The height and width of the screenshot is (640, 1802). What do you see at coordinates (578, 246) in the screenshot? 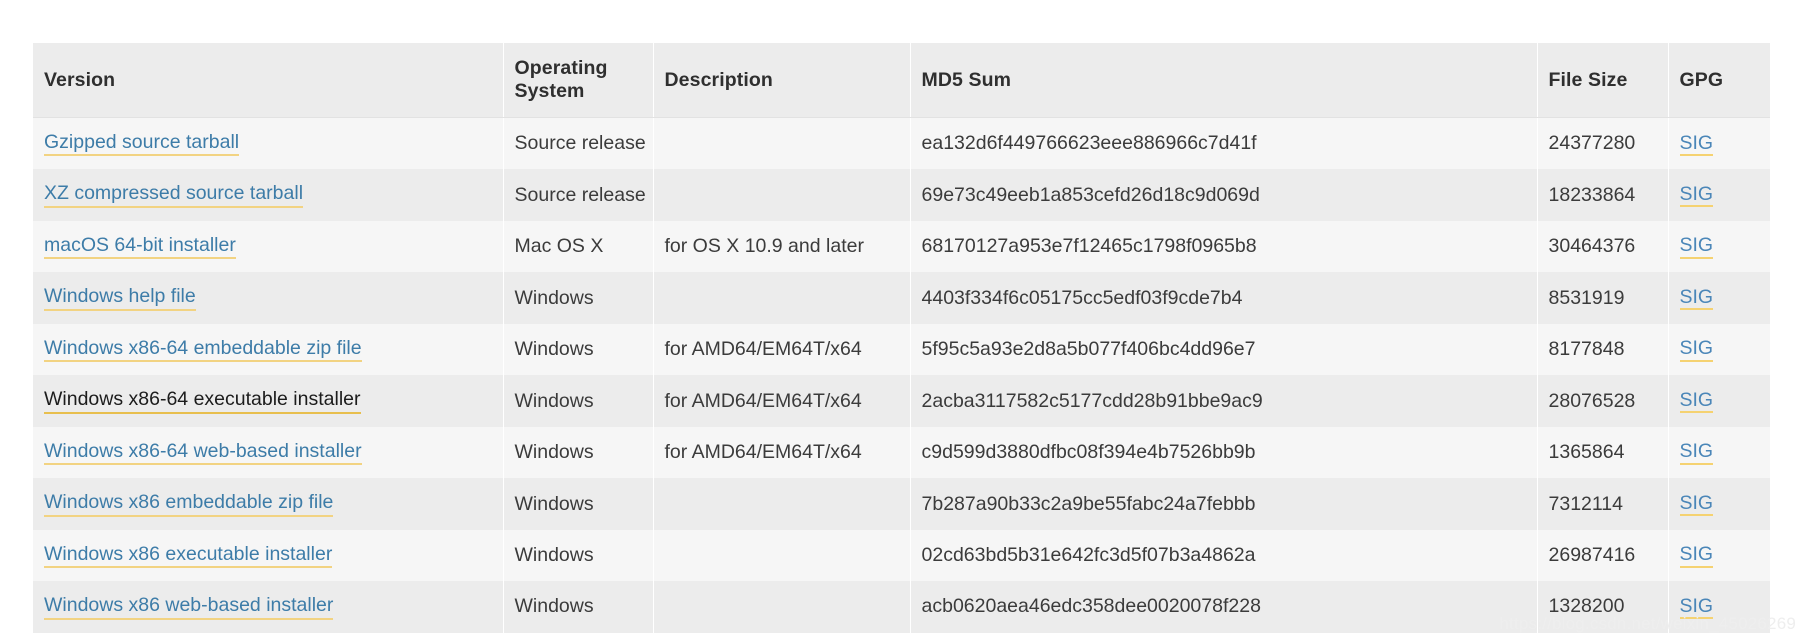
I see `cell-operating-system: Mac OS X` at bounding box center [578, 246].